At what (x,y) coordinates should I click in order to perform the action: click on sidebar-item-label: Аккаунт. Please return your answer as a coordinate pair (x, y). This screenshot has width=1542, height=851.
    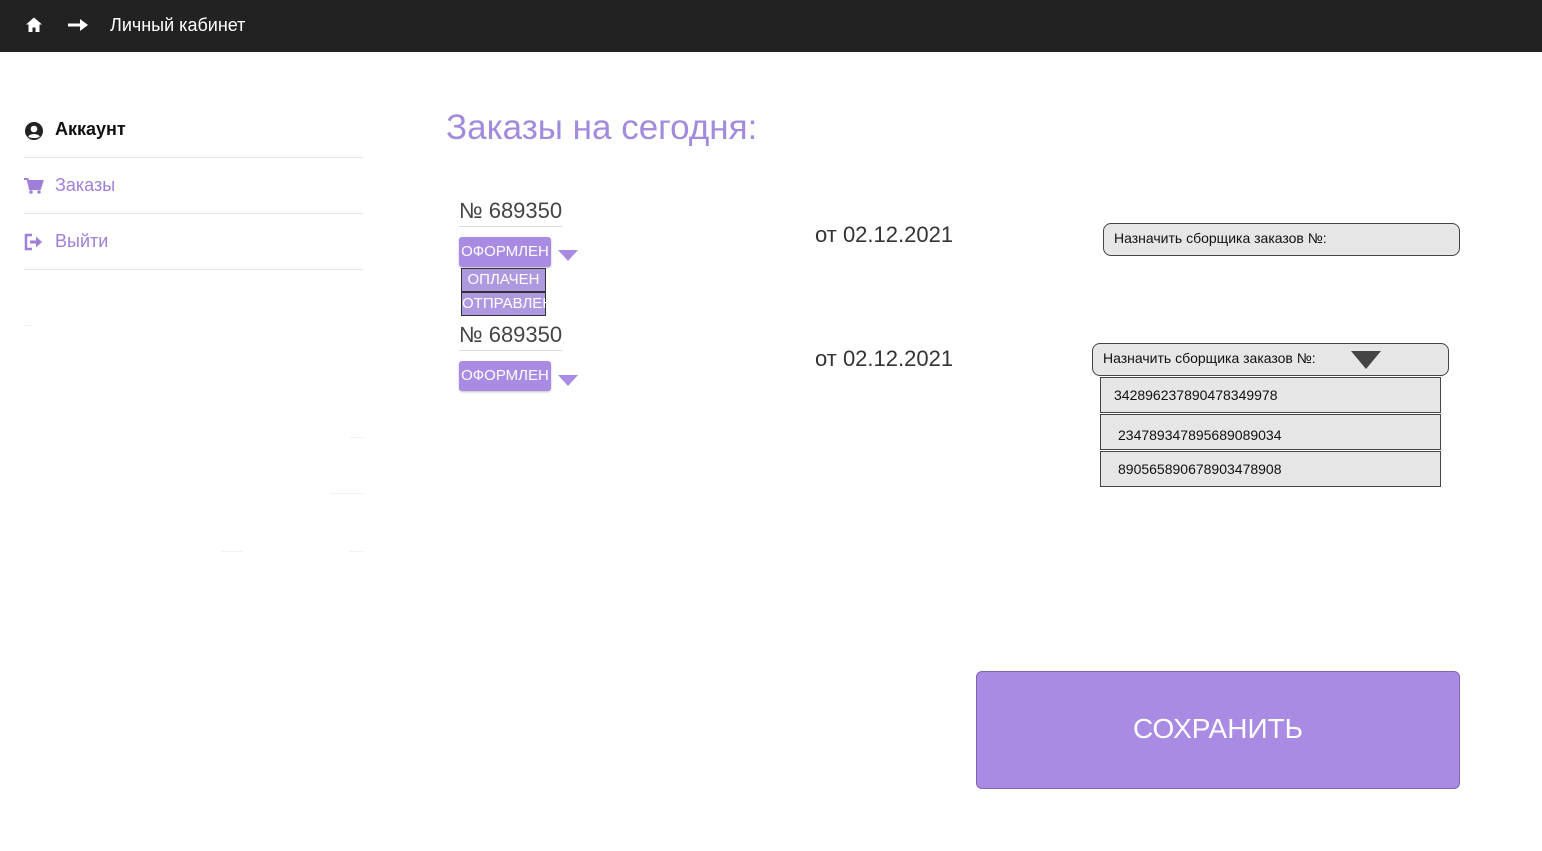
    Looking at the image, I should click on (90, 129).